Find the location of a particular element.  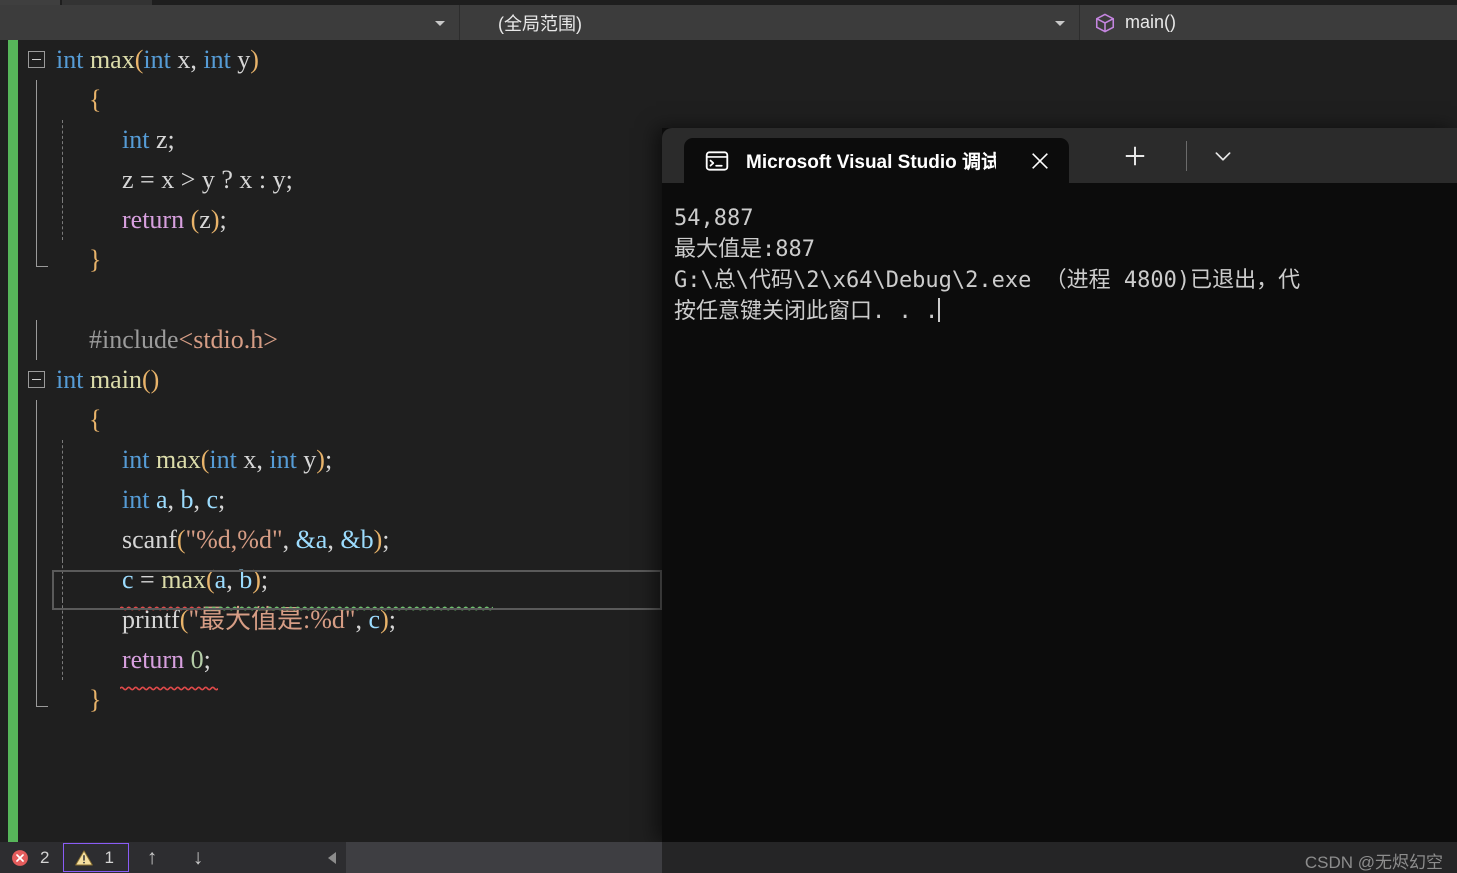

console-output-line: 最大值是:887 is located at coordinates (744, 249).